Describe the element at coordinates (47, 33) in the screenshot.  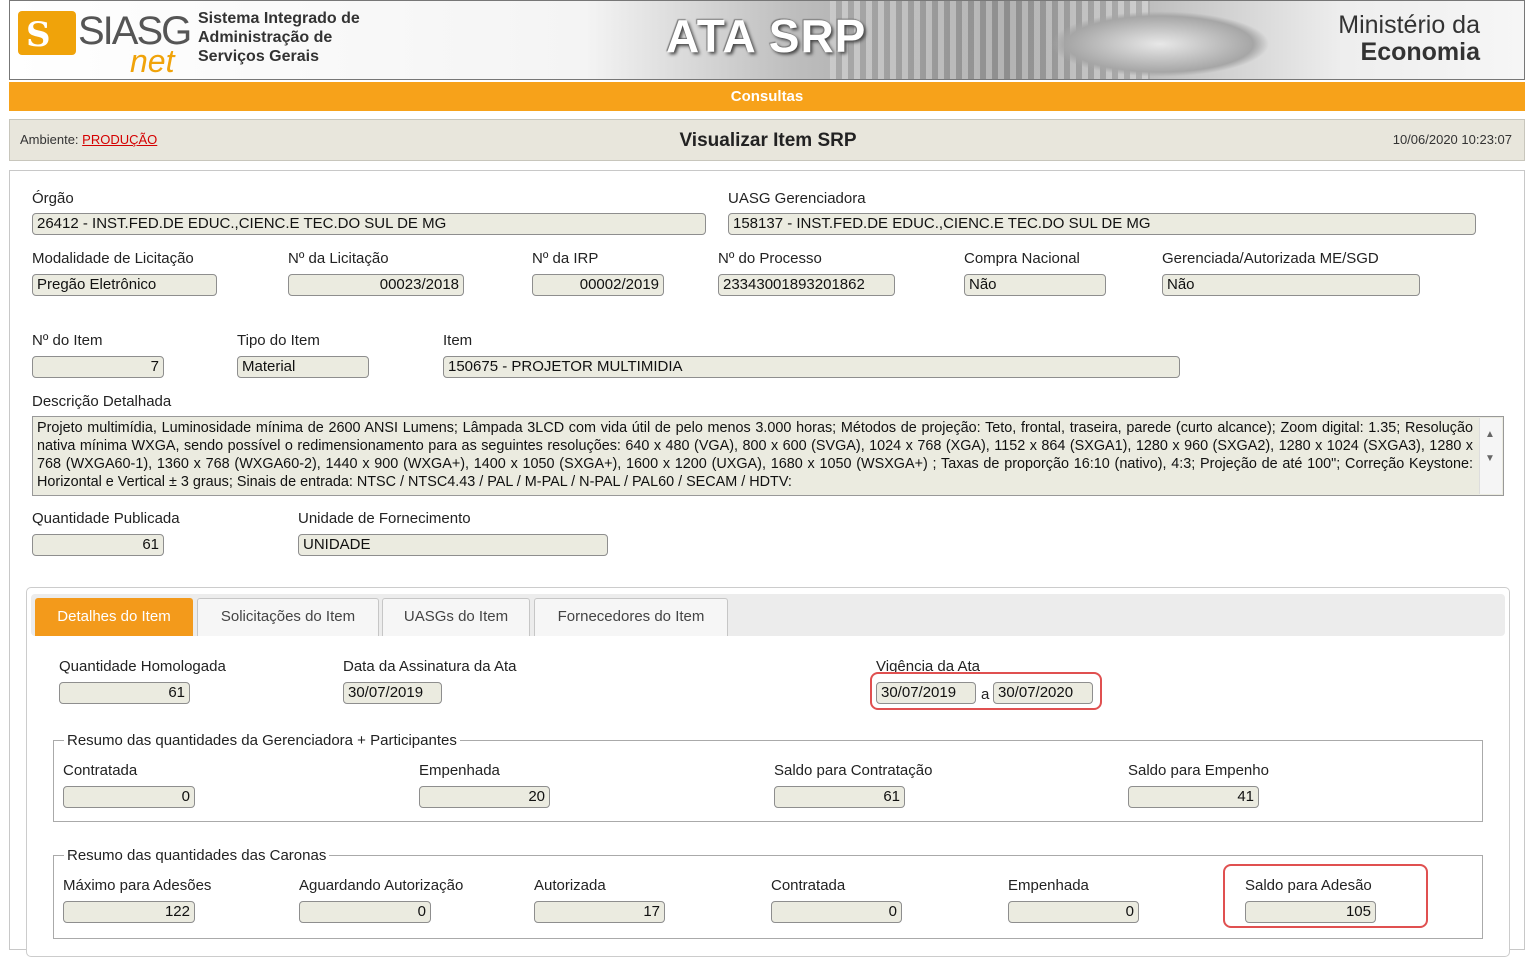
I see `siasg-logo-icon: S` at that location.